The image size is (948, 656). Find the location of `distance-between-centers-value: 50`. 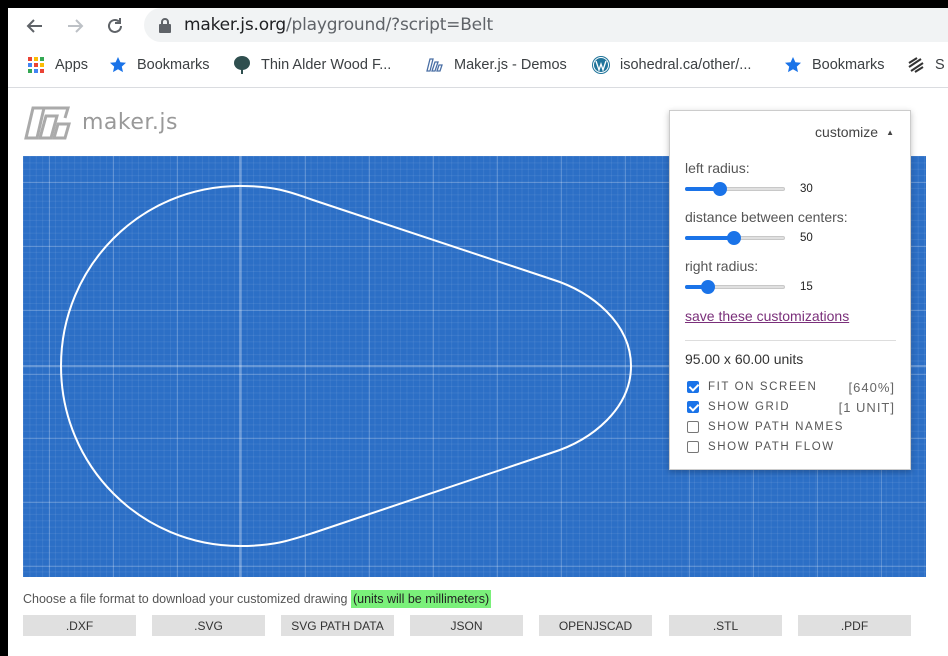

distance-between-centers-value: 50 is located at coordinates (806, 238).